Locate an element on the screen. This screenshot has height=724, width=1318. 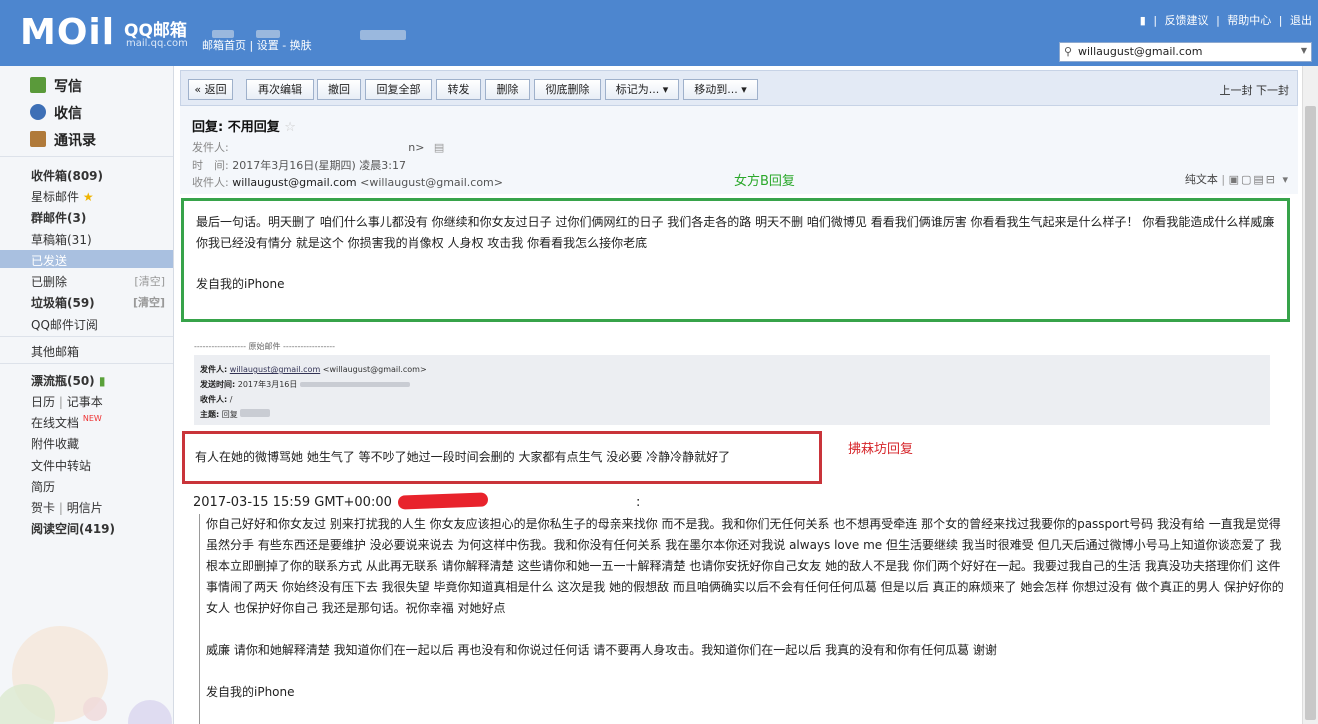
user-links: ▮ | 反馈建议 | 帮助中心 | 退出 is located at coordinates (1225, 20).